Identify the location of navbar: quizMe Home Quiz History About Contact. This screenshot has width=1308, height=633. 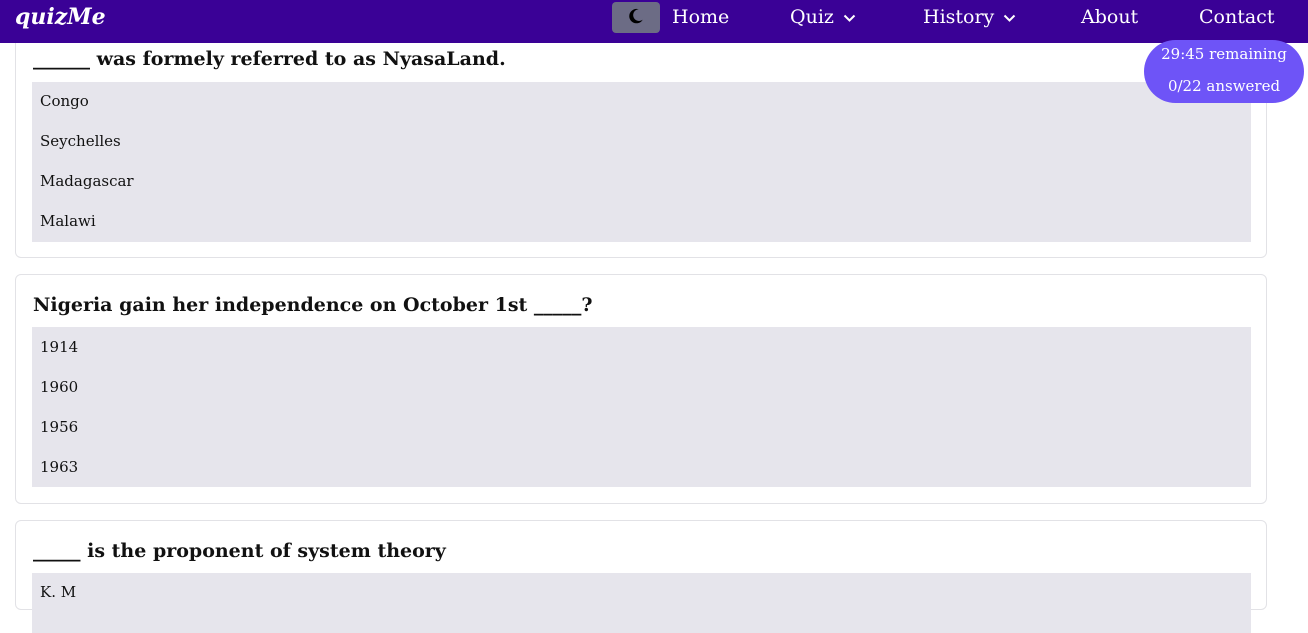
(654, 21).